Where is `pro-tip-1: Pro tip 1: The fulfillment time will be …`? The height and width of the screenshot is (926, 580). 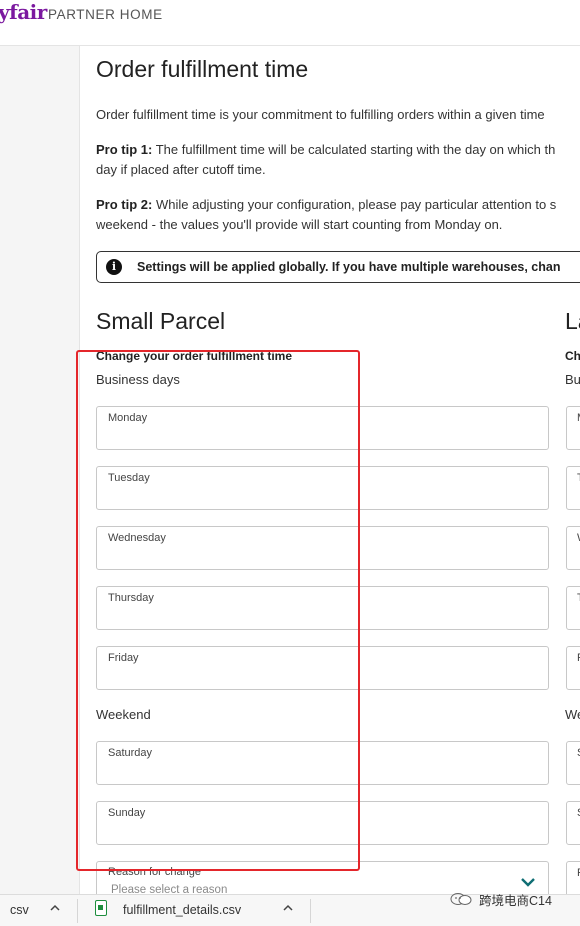 pro-tip-1: Pro tip 1: The fulfillment time will be … is located at coordinates (325, 150).